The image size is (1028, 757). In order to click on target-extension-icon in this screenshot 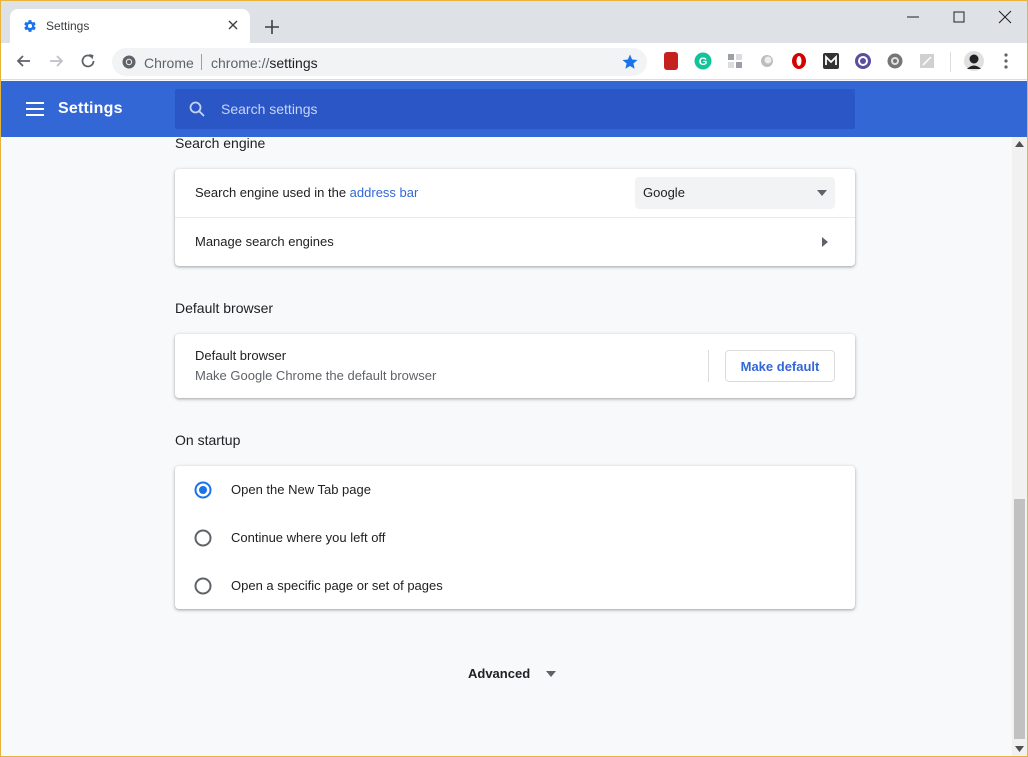, I will do `click(863, 61)`.